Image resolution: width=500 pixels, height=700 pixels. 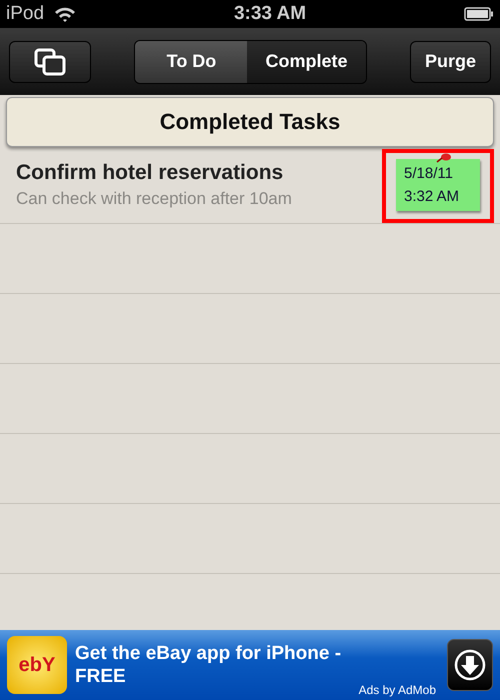 I want to click on task-note: Can check with reception after 10am, so click(x=154, y=199).